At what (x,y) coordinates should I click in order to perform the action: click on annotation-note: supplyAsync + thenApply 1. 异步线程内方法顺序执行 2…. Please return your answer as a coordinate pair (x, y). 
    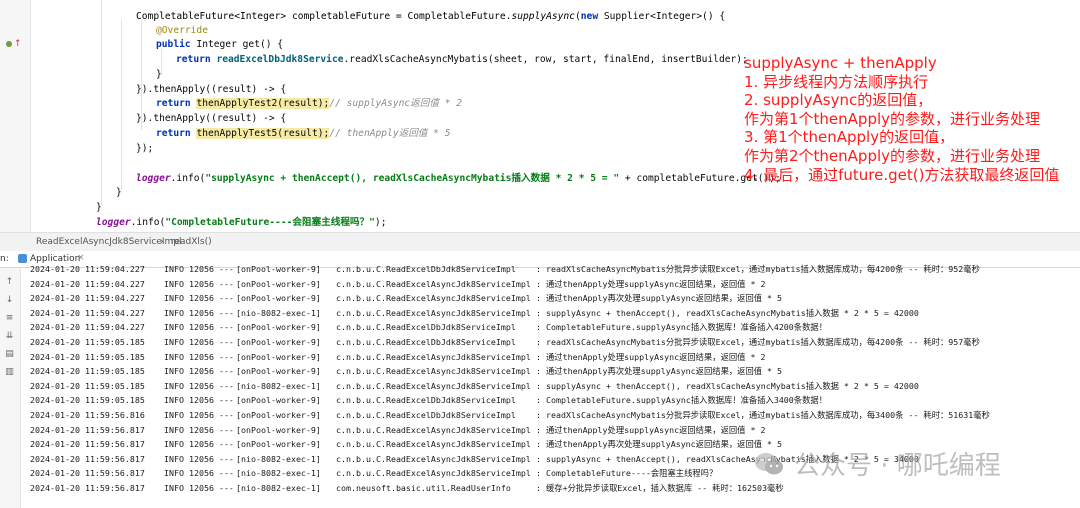
    Looking at the image, I should click on (901, 119).